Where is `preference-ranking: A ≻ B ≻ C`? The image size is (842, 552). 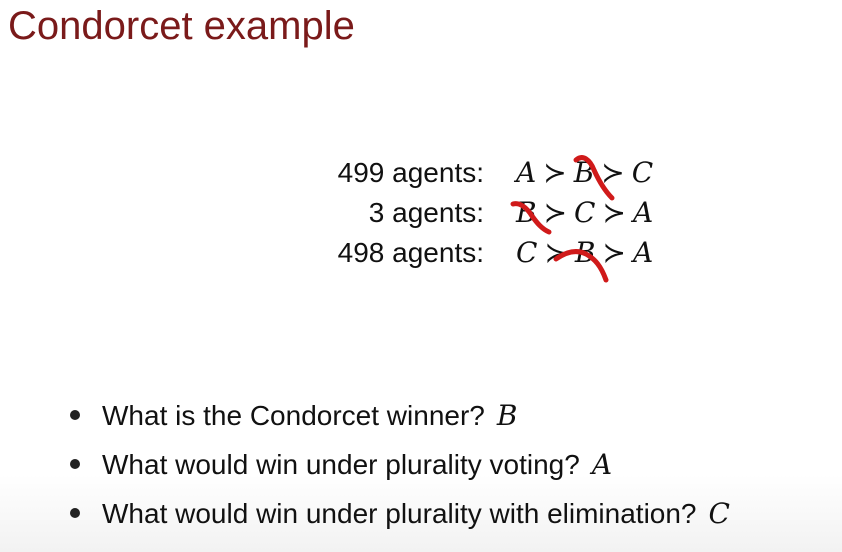 preference-ranking: A ≻ B ≻ C is located at coordinates (584, 173).